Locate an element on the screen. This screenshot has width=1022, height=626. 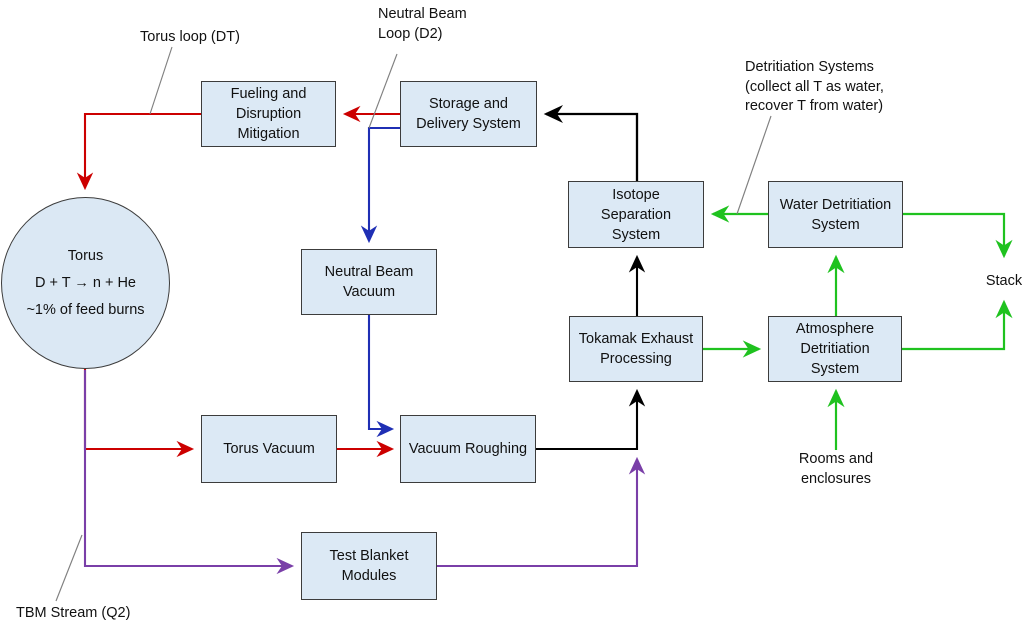
node-isotope-line-0: Isotope is located at coordinates (636, 194).